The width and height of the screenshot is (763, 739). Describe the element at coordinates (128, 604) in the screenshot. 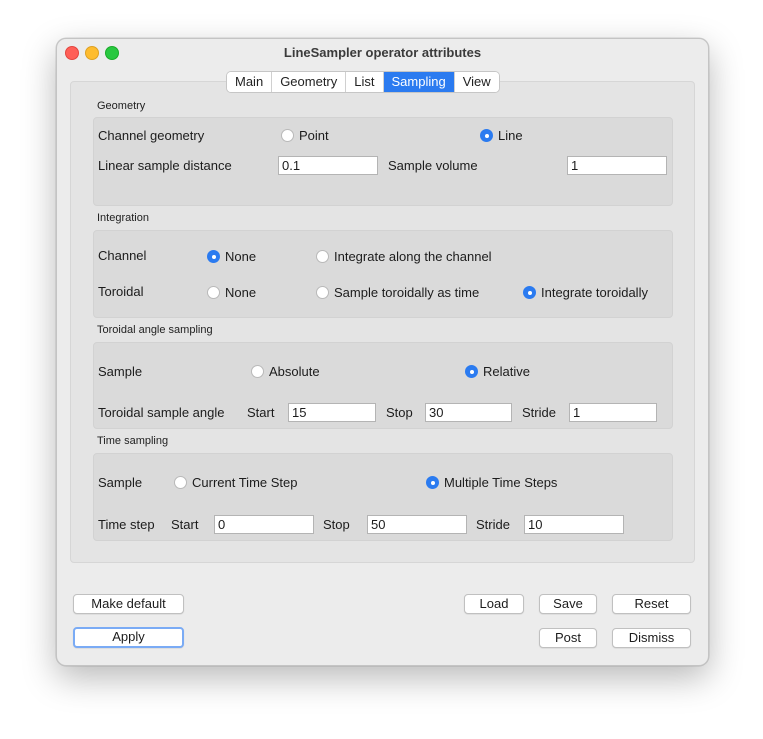

I see `make-default-button: Make default` at that location.